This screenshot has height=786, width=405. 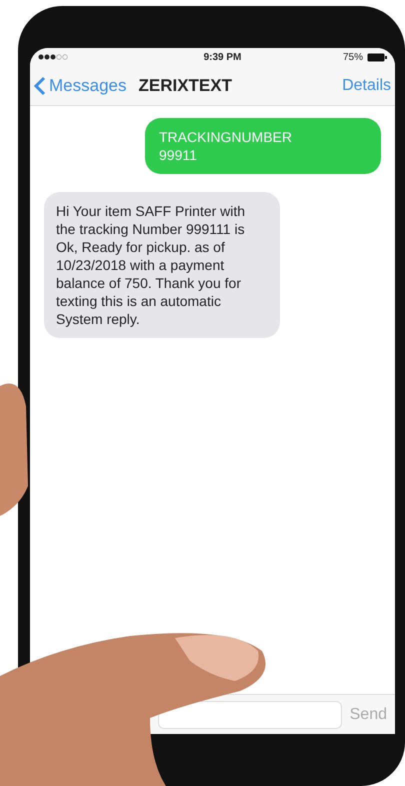 I want to click on details-link: Details, so click(x=366, y=86).